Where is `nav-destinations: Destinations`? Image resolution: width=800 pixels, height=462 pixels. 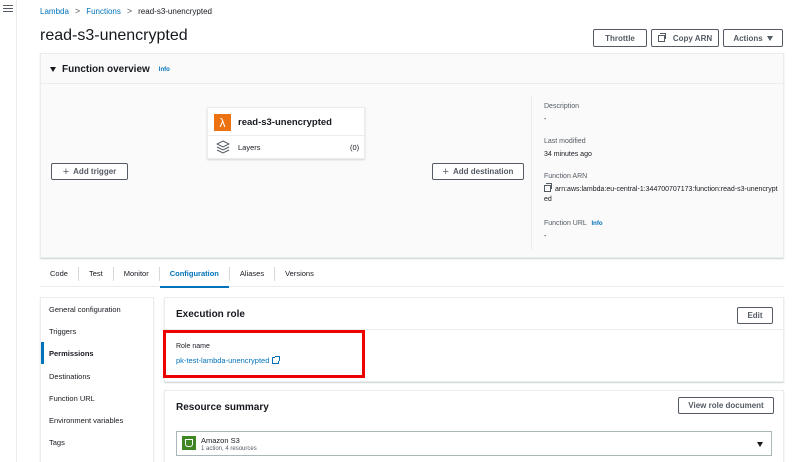
nav-destinations: Destinations is located at coordinates (98, 376).